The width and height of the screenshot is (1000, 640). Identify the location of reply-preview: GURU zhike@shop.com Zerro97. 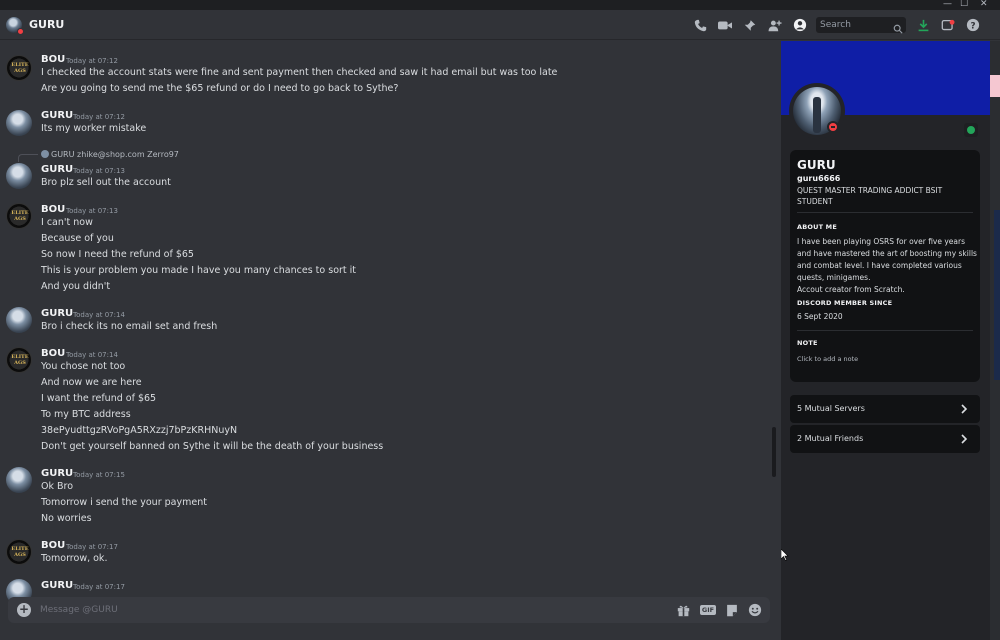
(110, 154).